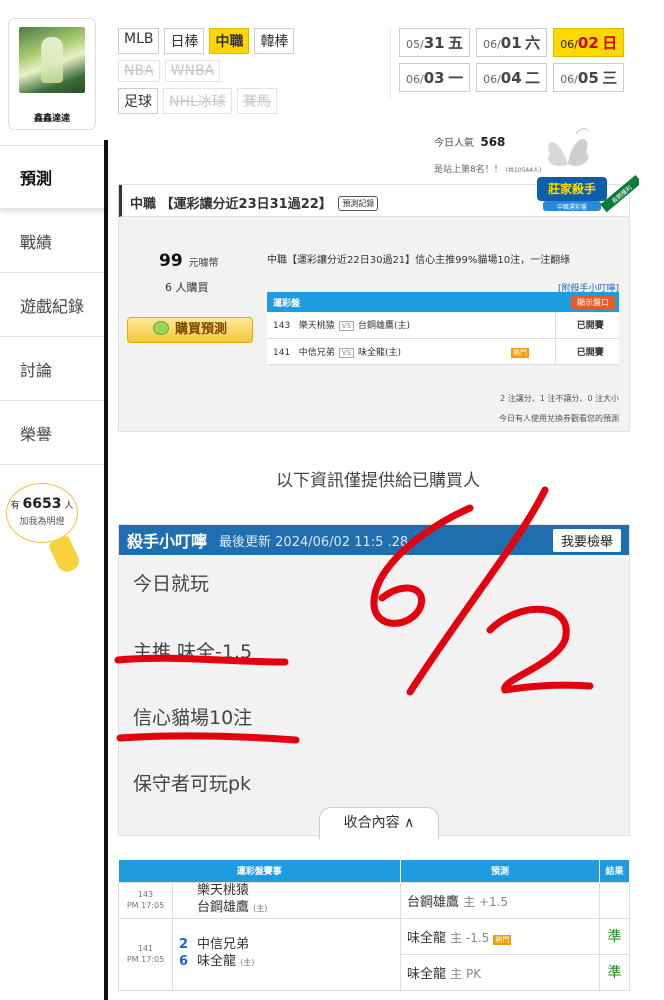 This screenshot has height=1000, width=664. Describe the element at coordinates (493, 142) in the screenshot. I see `popularity-value: 568` at that location.